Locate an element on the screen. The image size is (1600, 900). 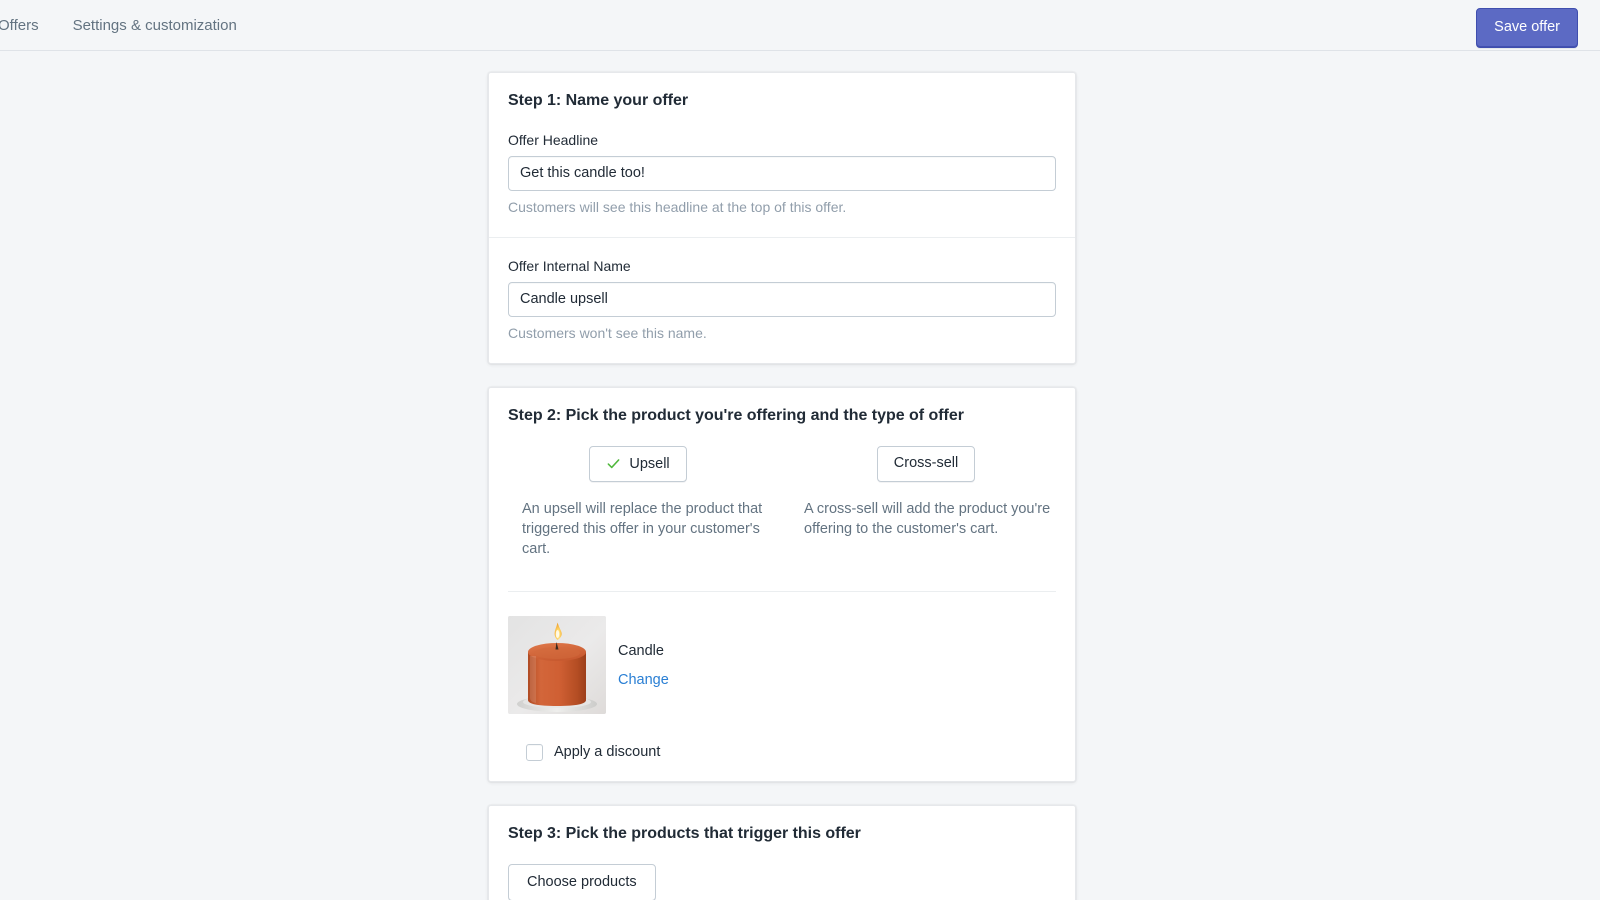
upsell-button: Upsell is located at coordinates (638, 464).